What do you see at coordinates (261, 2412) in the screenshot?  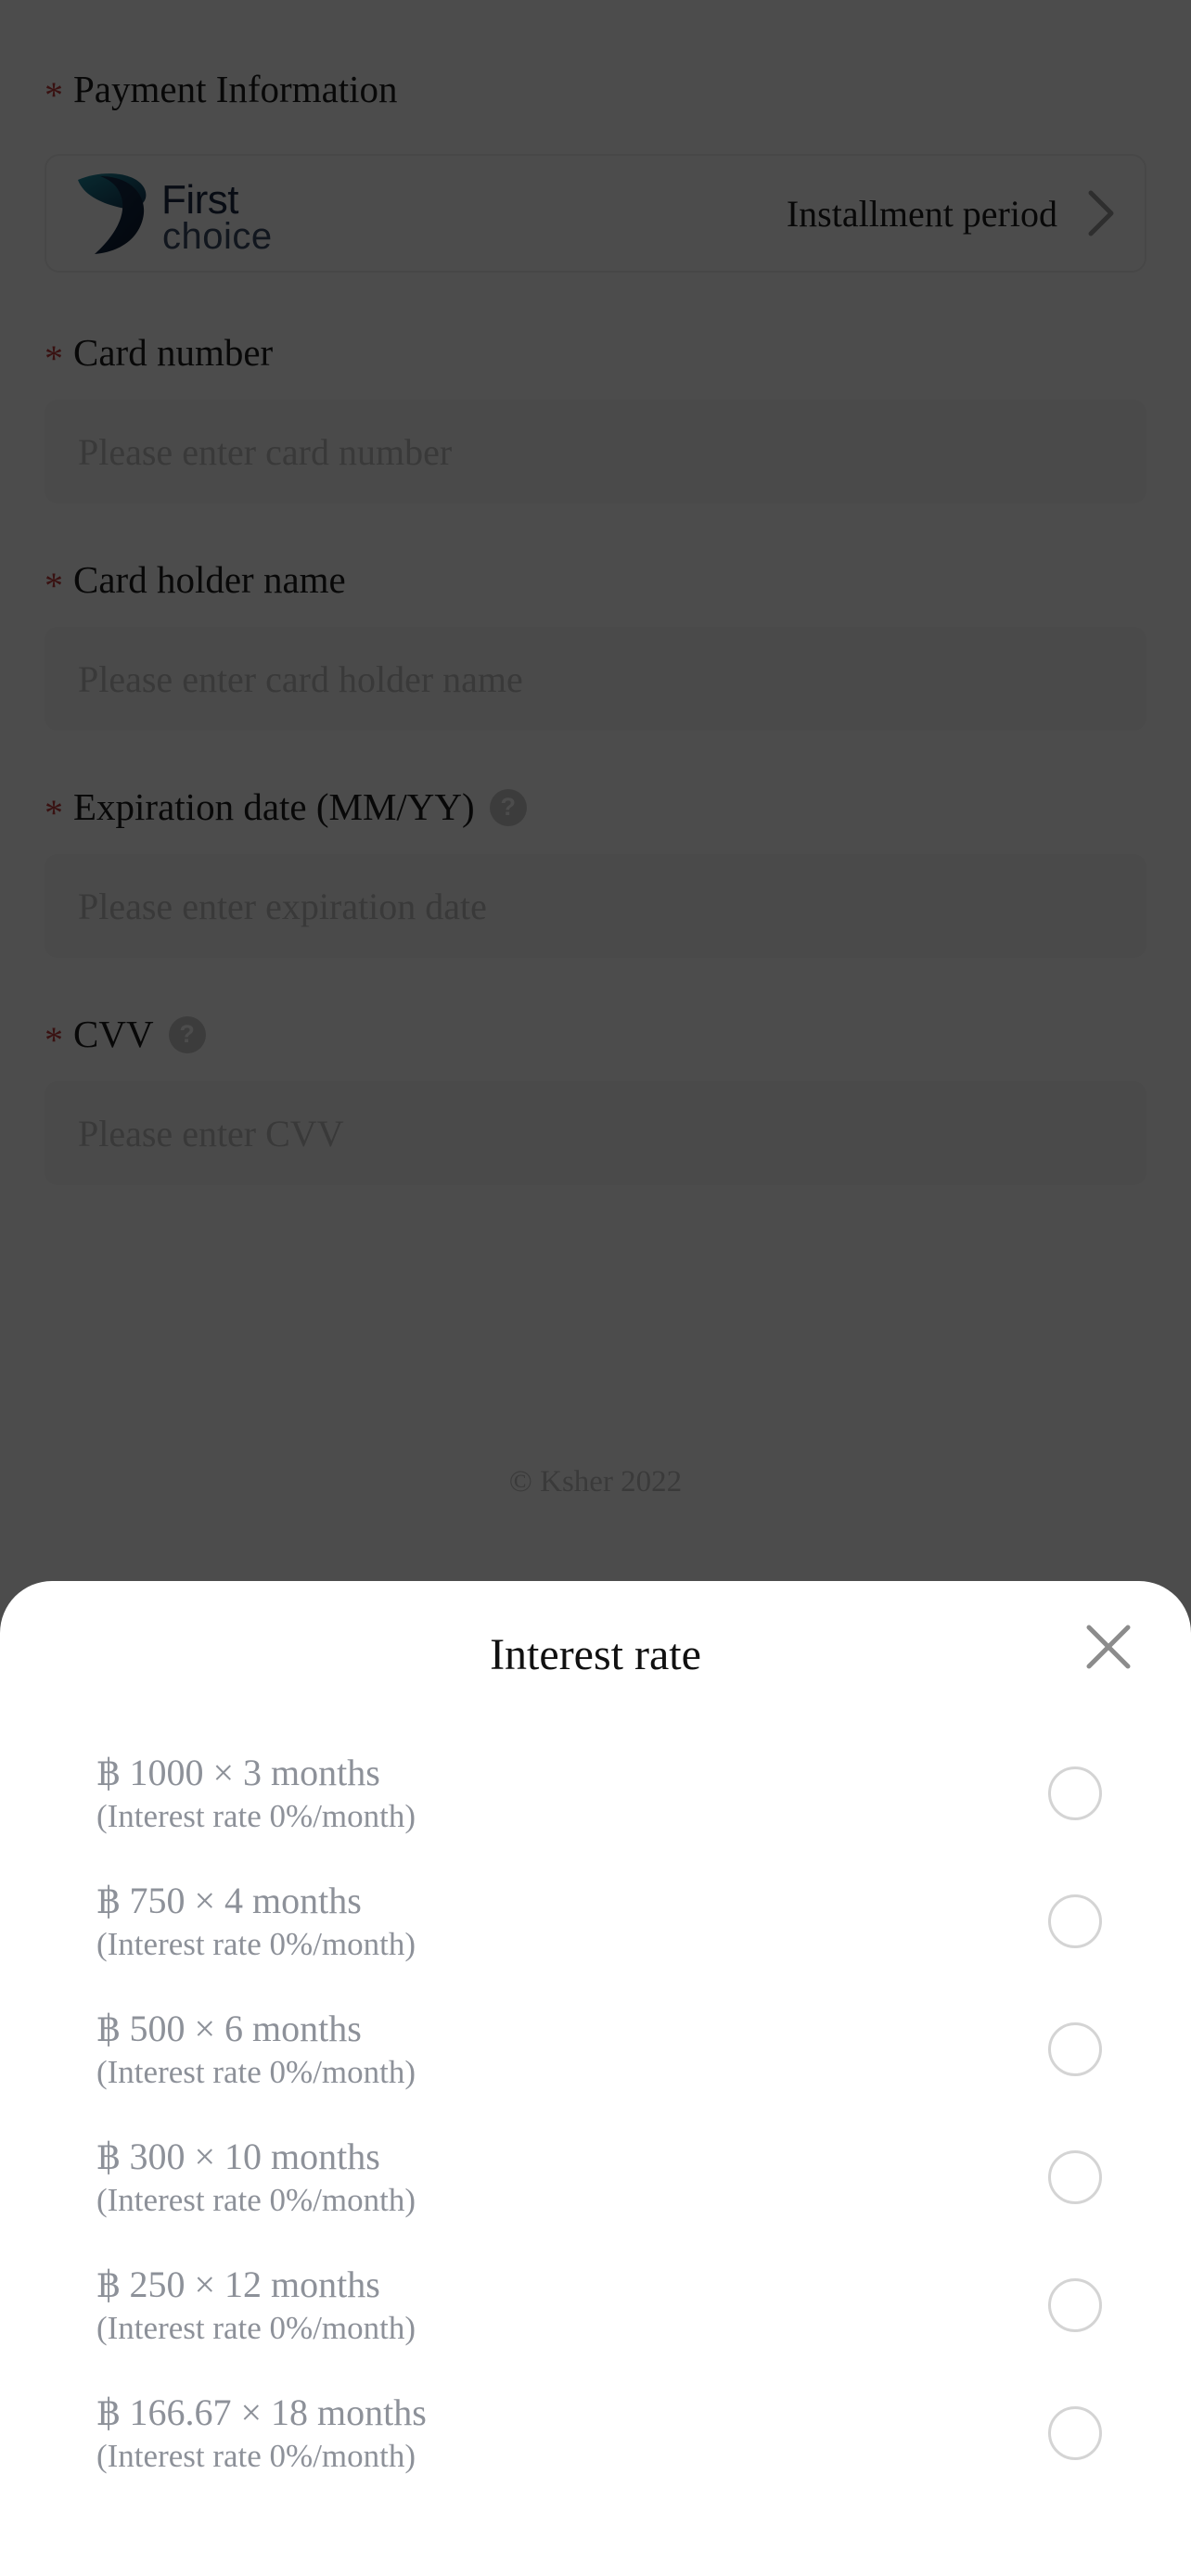 I see `option-amount: ฿ 166.67 × 18 months` at bounding box center [261, 2412].